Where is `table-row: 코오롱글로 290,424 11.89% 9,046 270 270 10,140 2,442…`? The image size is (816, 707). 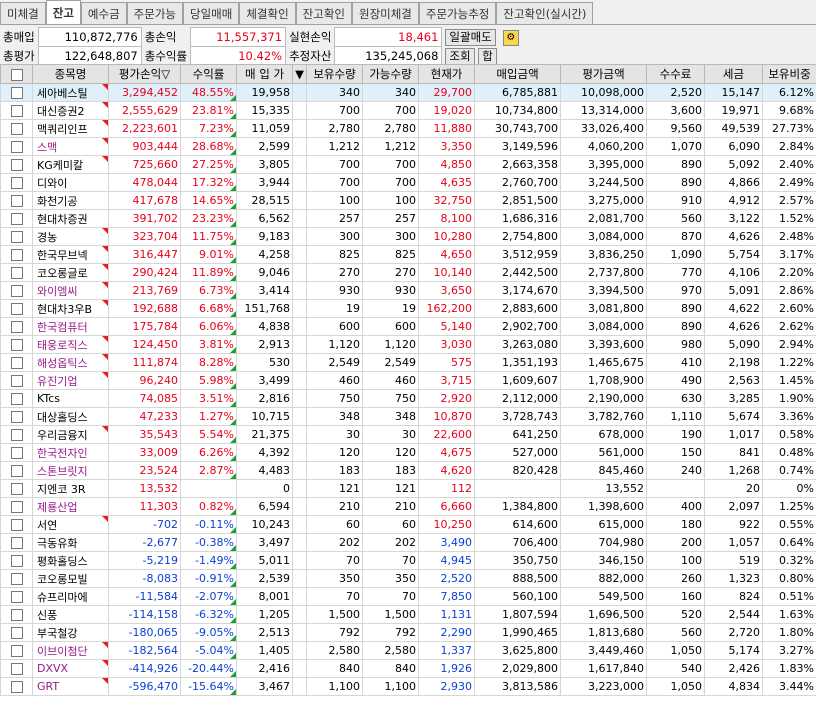 table-row: 코오롱글로 290,424 11.89% 9,046 270 270 10,140 2,442… is located at coordinates (408, 272).